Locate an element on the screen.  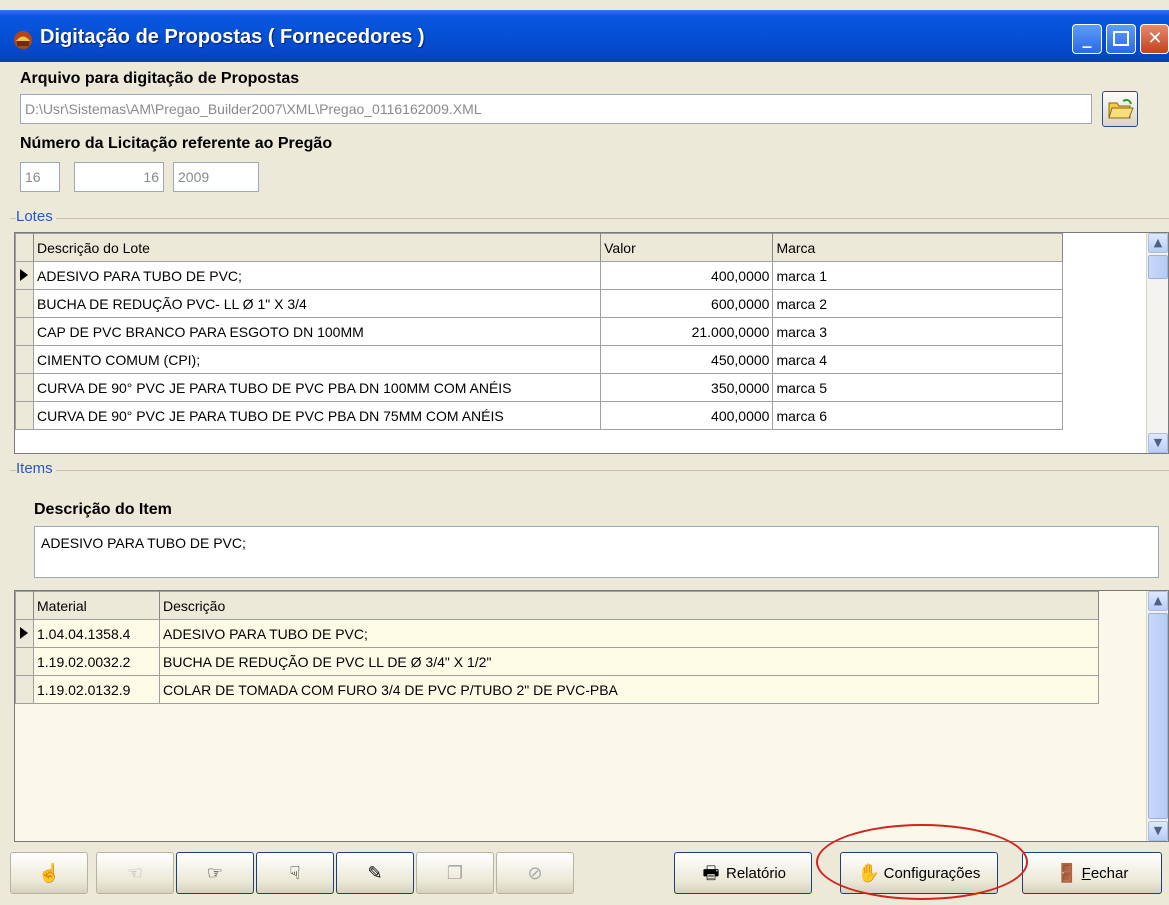
lotes-group-title: Lotes is located at coordinates (36, 216).